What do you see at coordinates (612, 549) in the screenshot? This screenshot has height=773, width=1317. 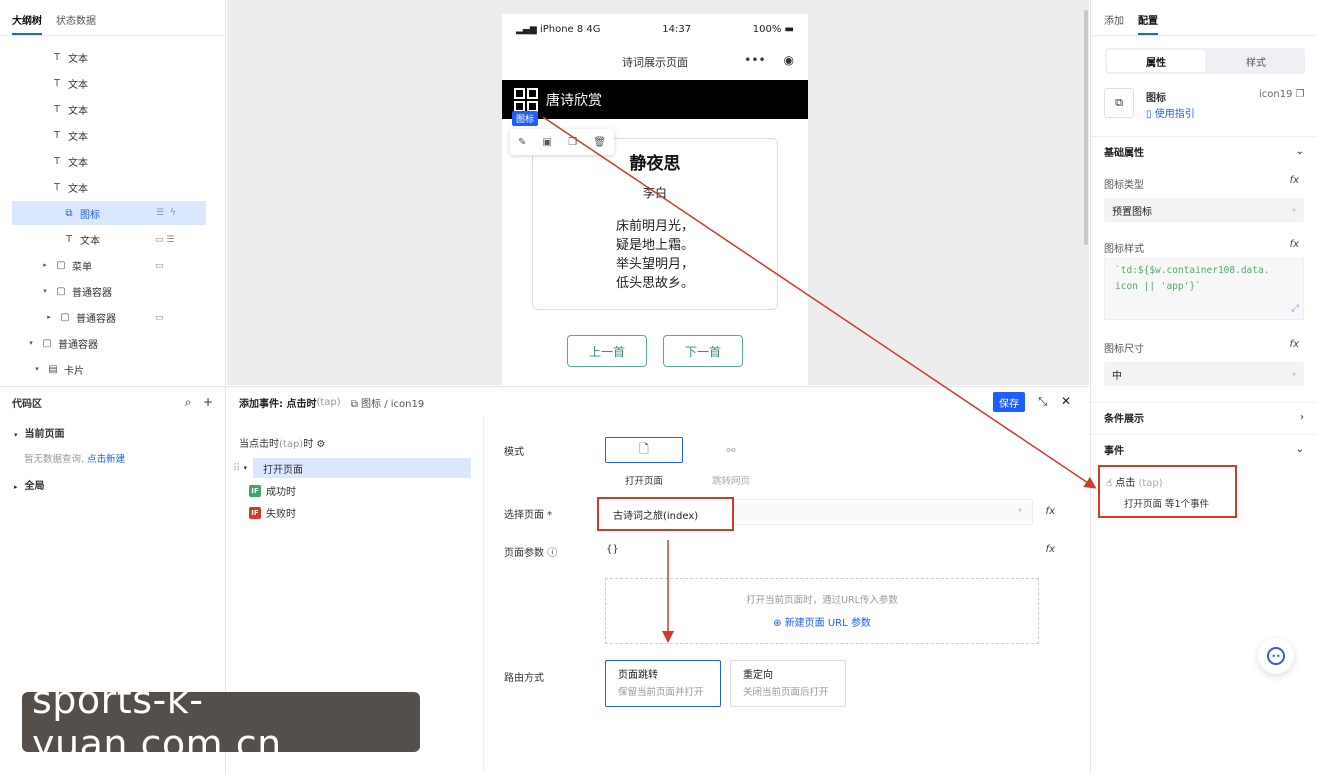 I see `page-params-value: {}` at bounding box center [612, 549].